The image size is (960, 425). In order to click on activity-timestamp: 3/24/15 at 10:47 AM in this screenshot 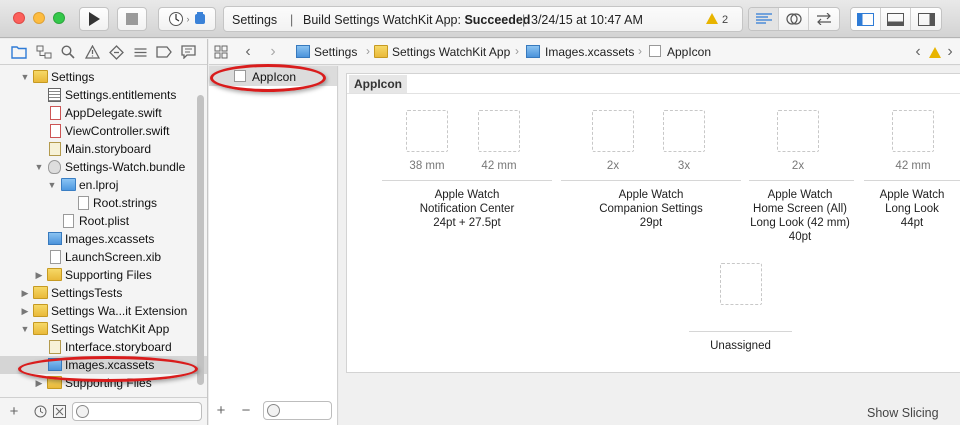, I will do `click(587, 20)`.